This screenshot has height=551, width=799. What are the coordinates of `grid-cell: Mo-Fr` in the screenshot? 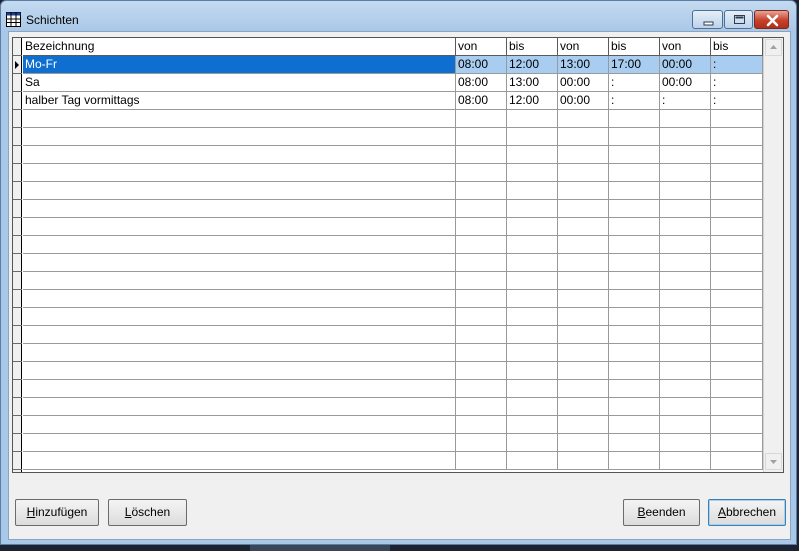 It's located at (239, 64).